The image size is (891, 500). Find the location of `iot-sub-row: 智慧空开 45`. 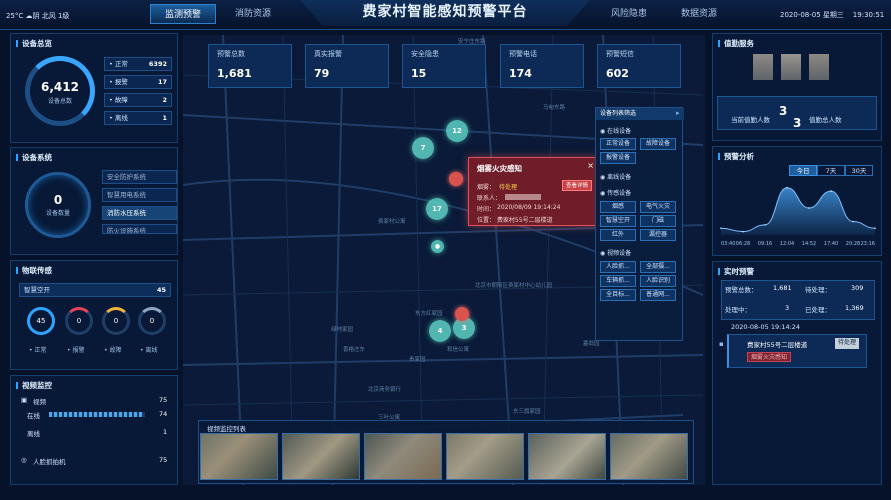

iot-sub-row: 智慧空开 45 is located at coordinates (95, 290).